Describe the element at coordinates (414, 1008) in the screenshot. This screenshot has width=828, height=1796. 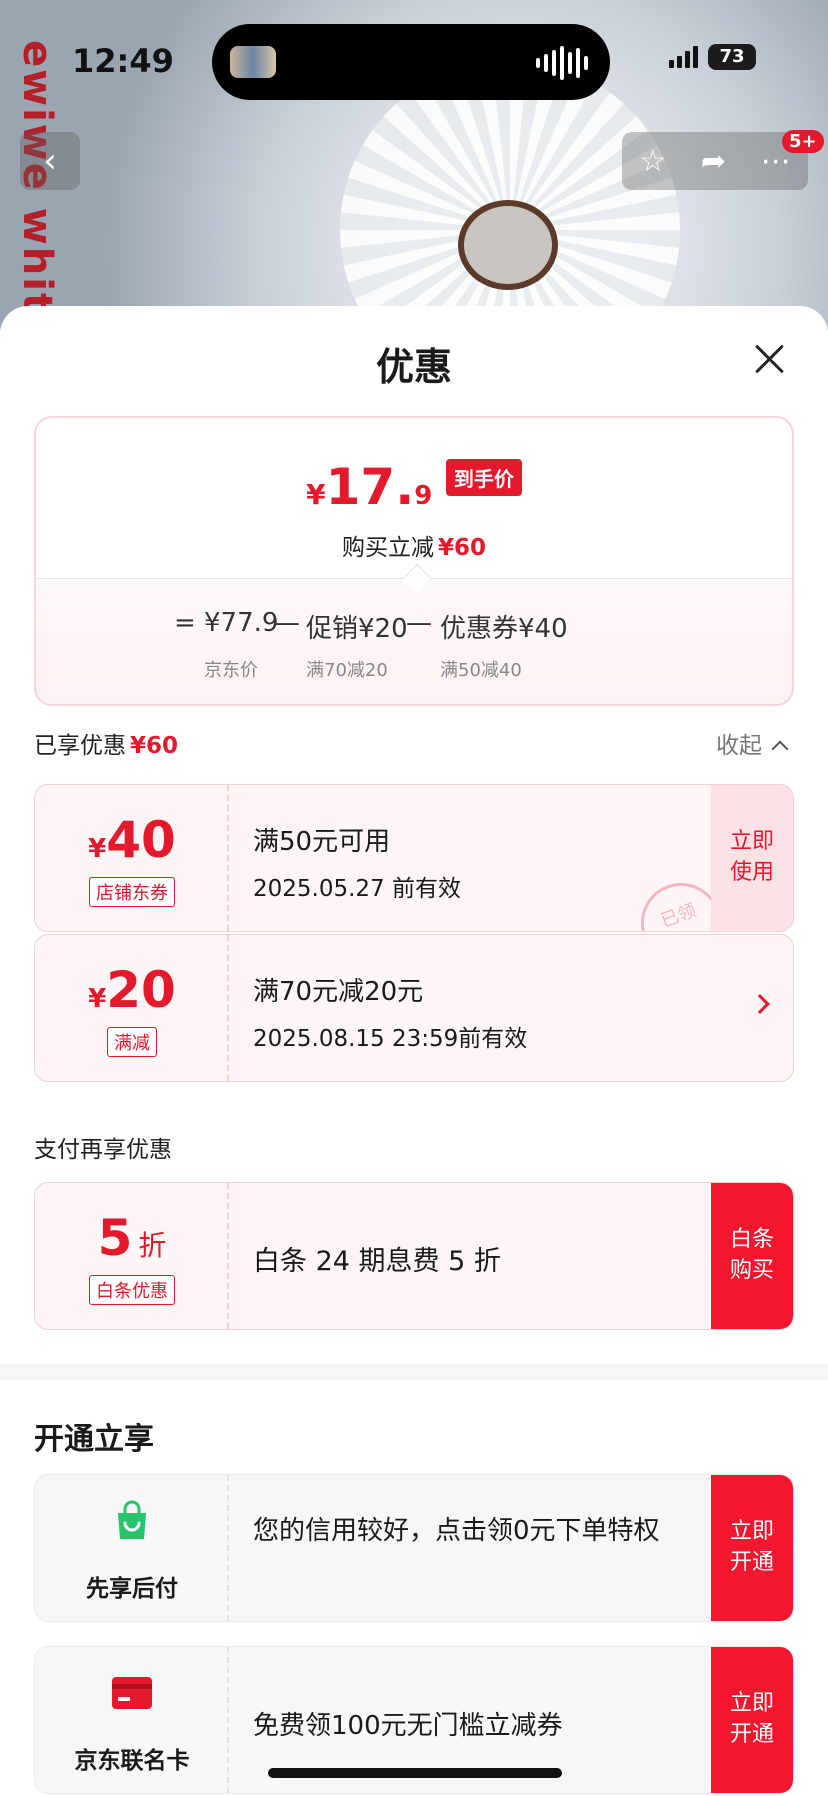
I see `full-reduction-card: ¥20 满减 满70元减20元 2025.08.15 23:59前有效` at that location.